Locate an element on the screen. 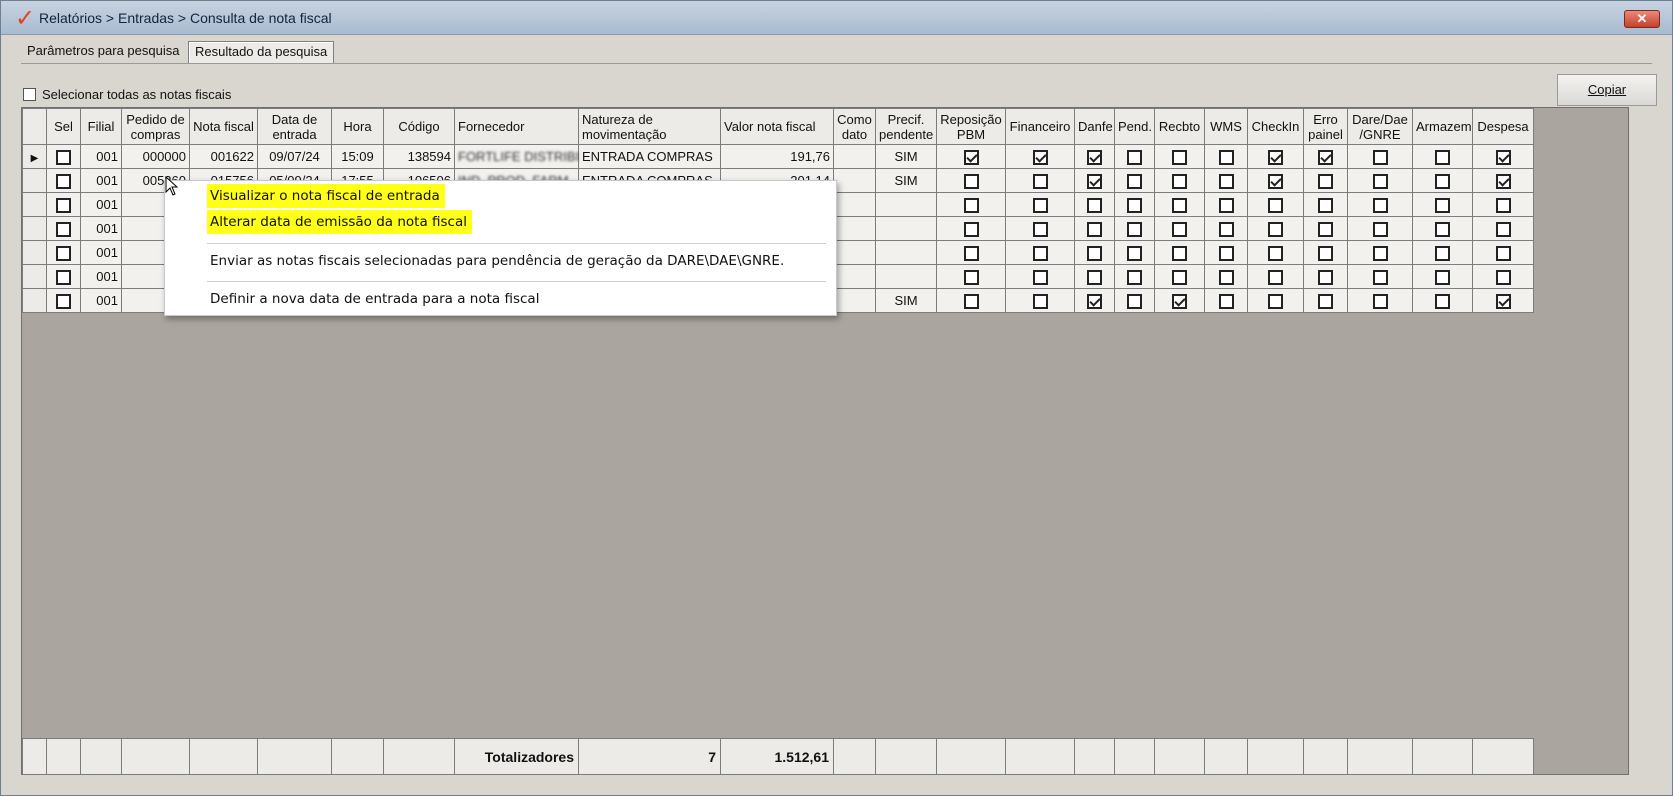  column-header-financeiro: Financeiro is located at coordinates (1040, 126).